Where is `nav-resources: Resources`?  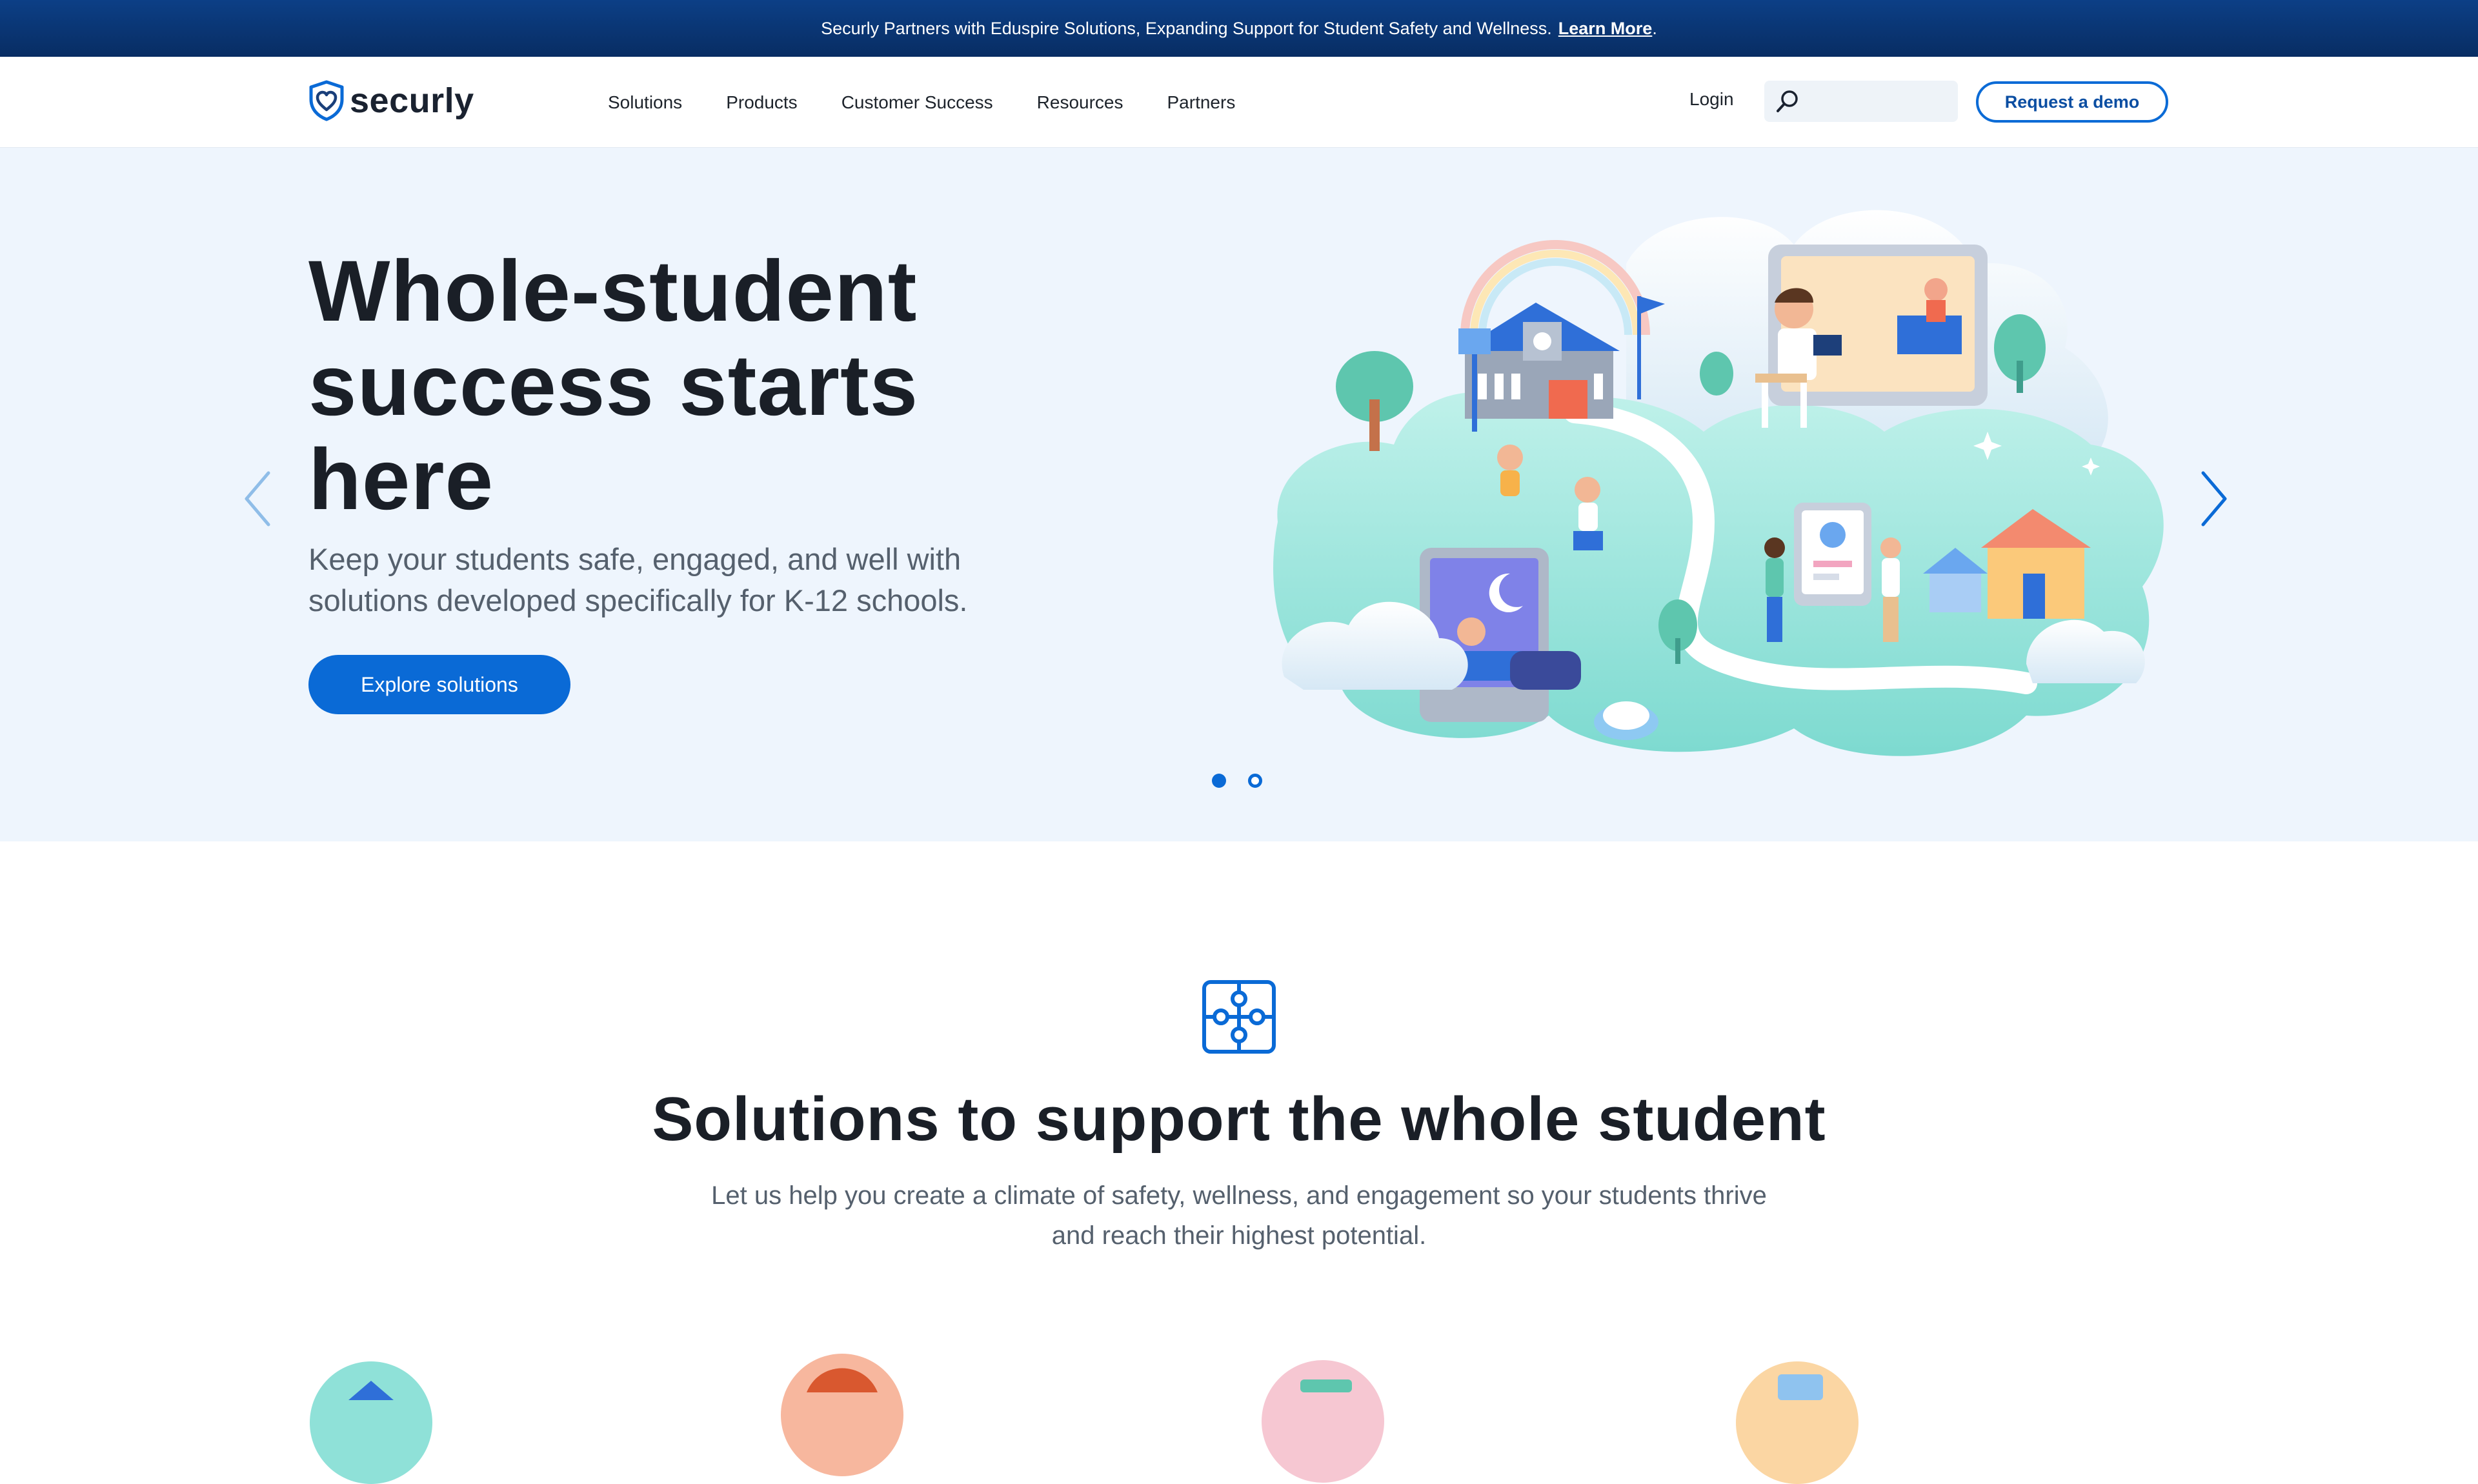 nav-resources: Resources is located at coordinates (1080, 103).